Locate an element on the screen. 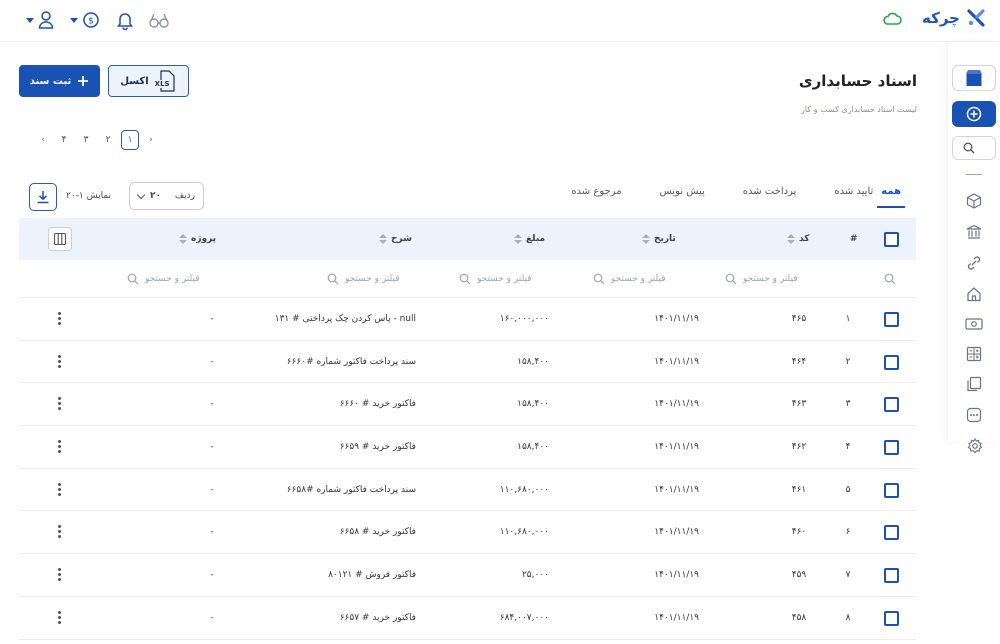 The height and width of the screenshot is (644, 1000). sidebar-item-home is located at coordinates (974, 294).